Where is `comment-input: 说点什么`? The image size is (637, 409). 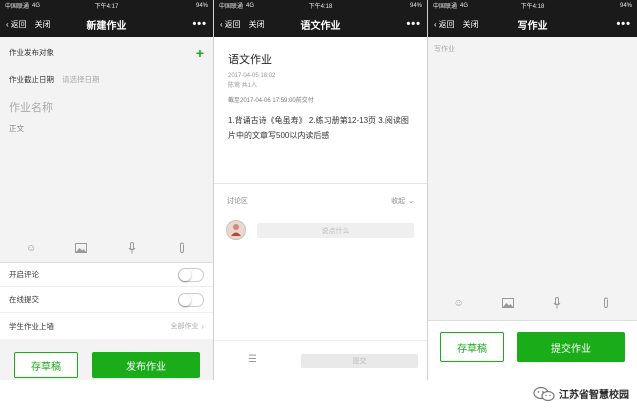
comment-input: 说点什么 is located at coordinates (335, 230).